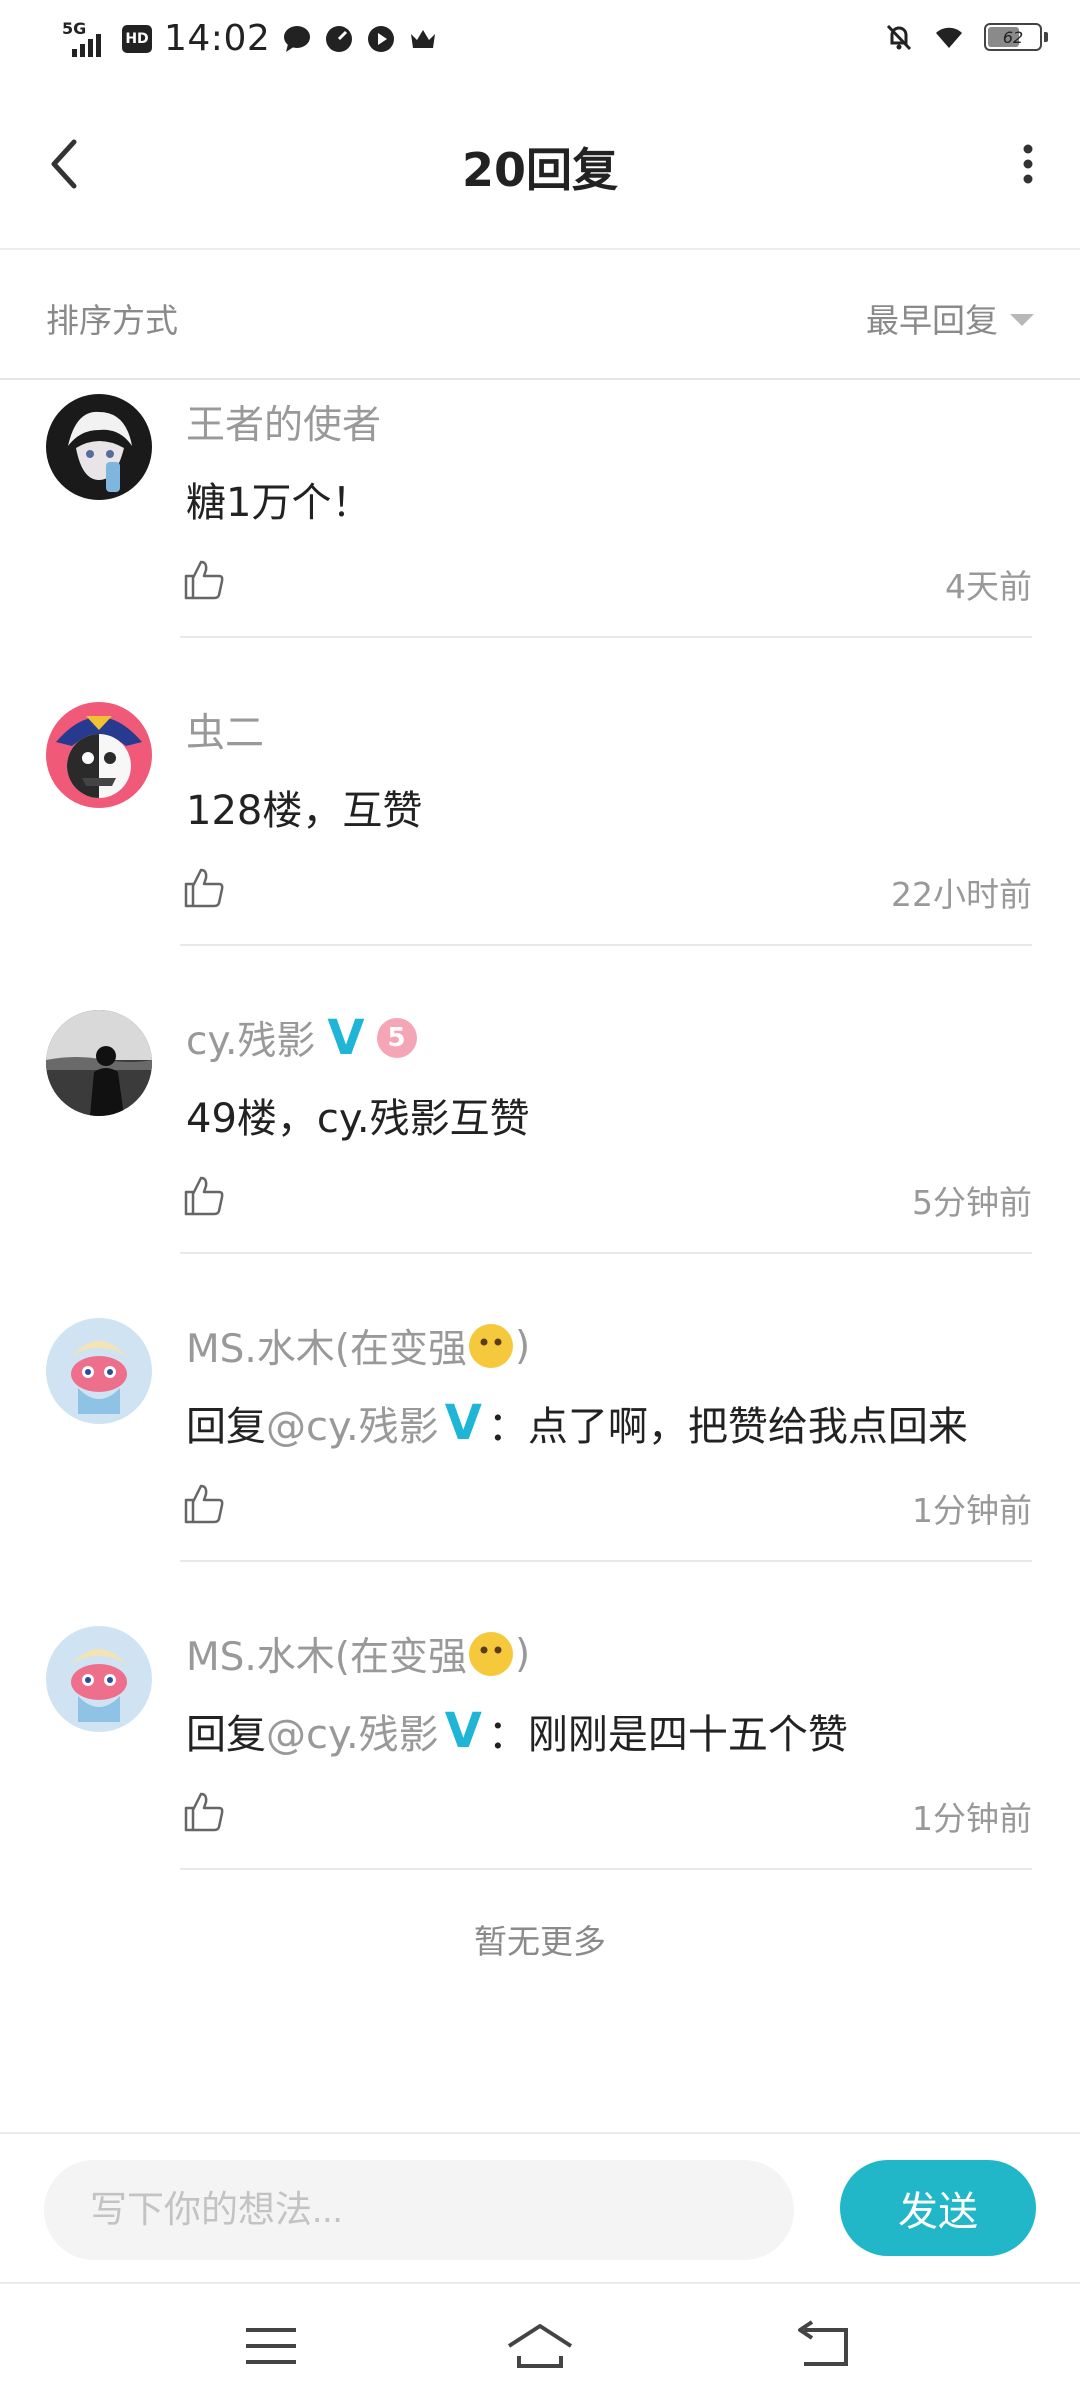 The width and height of the screenshot is (1080, 2408). Describe the element at coordinates (1013, 37) in the screenshot. I see `battery-level: 62` at that location.